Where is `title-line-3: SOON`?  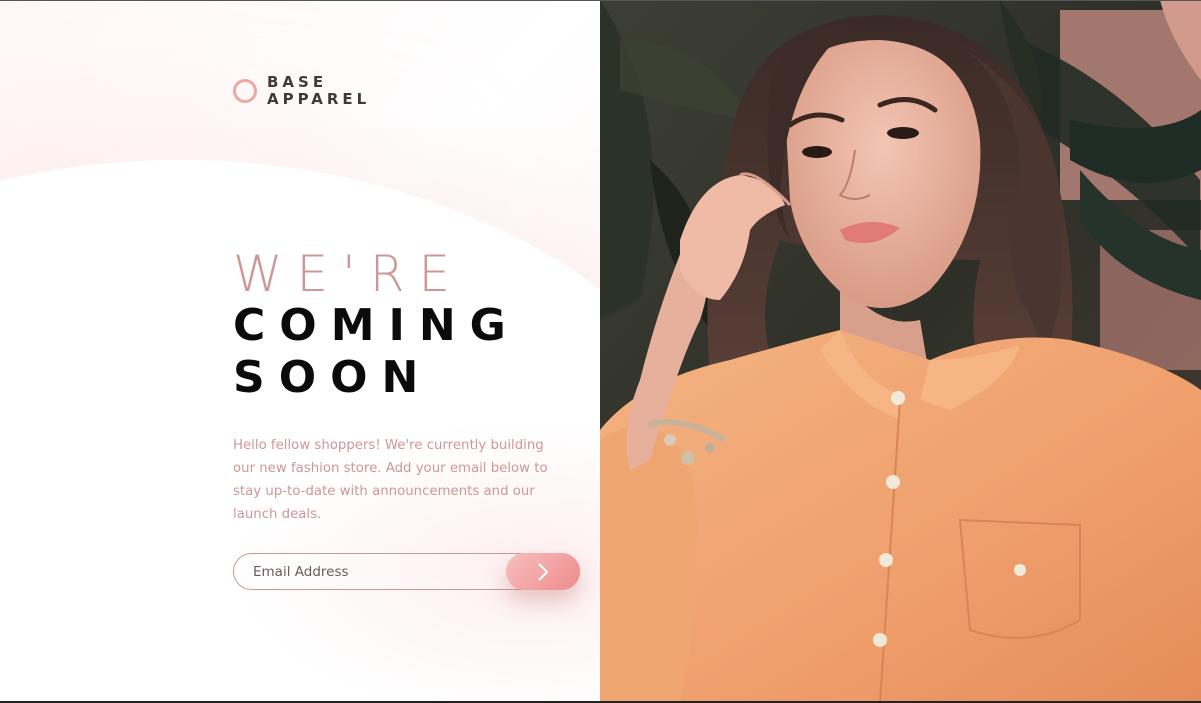 title-line-3: SOON is located at coordinates (333, 377).